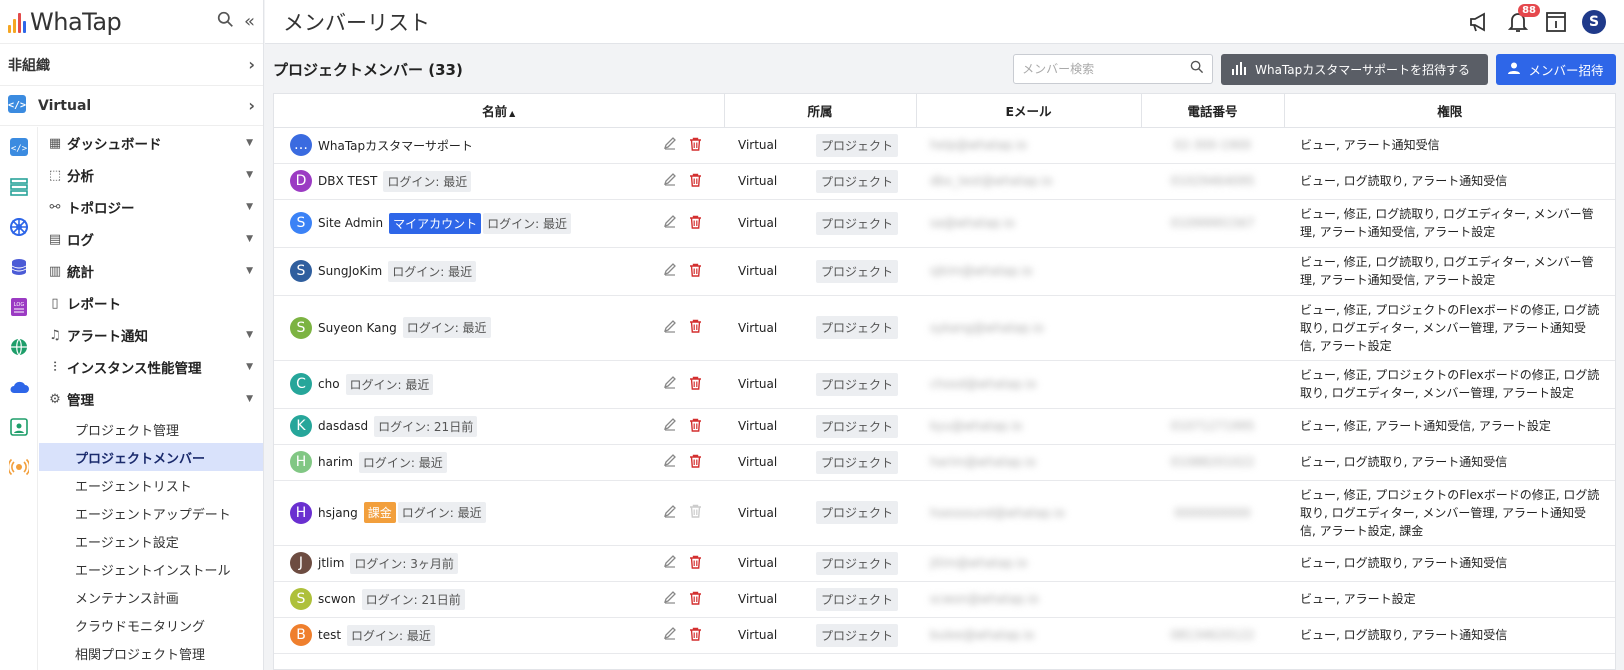  I want to click on cloud-icon, so click(19, 387).